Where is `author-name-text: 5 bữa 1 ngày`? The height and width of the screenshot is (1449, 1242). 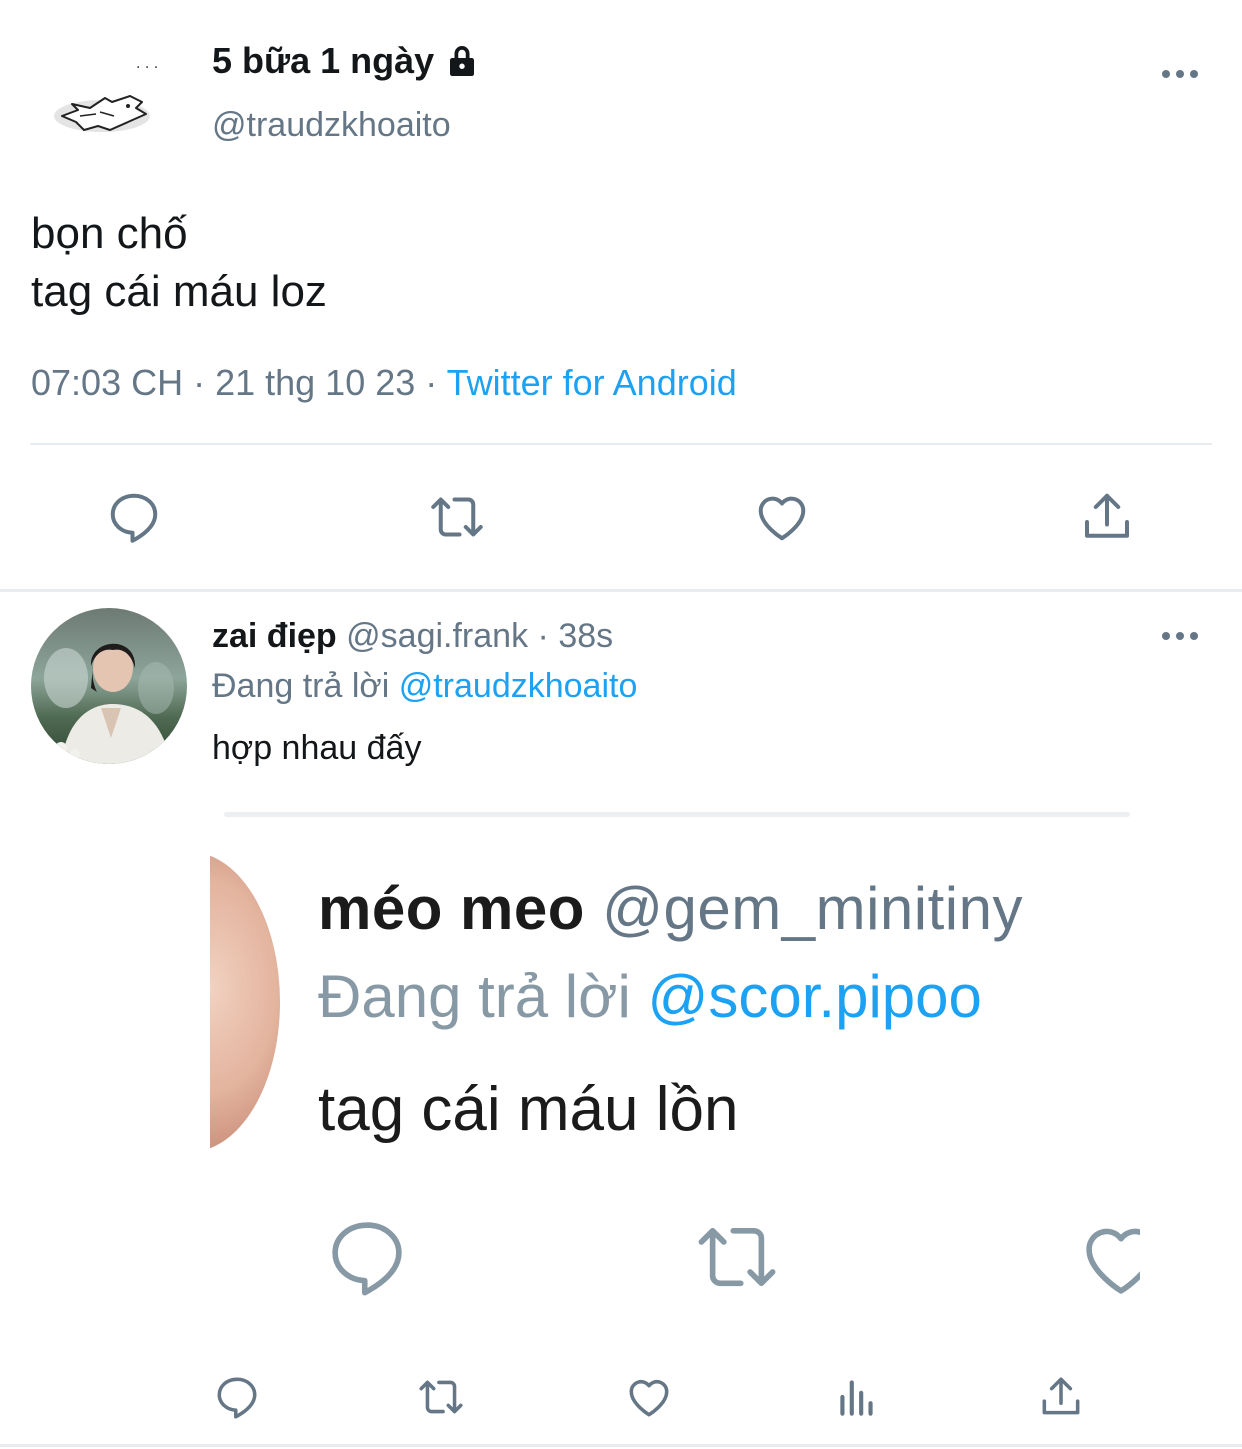 author-name-text: 5 bữa 1 ngày is located at coordinates (323, 60).